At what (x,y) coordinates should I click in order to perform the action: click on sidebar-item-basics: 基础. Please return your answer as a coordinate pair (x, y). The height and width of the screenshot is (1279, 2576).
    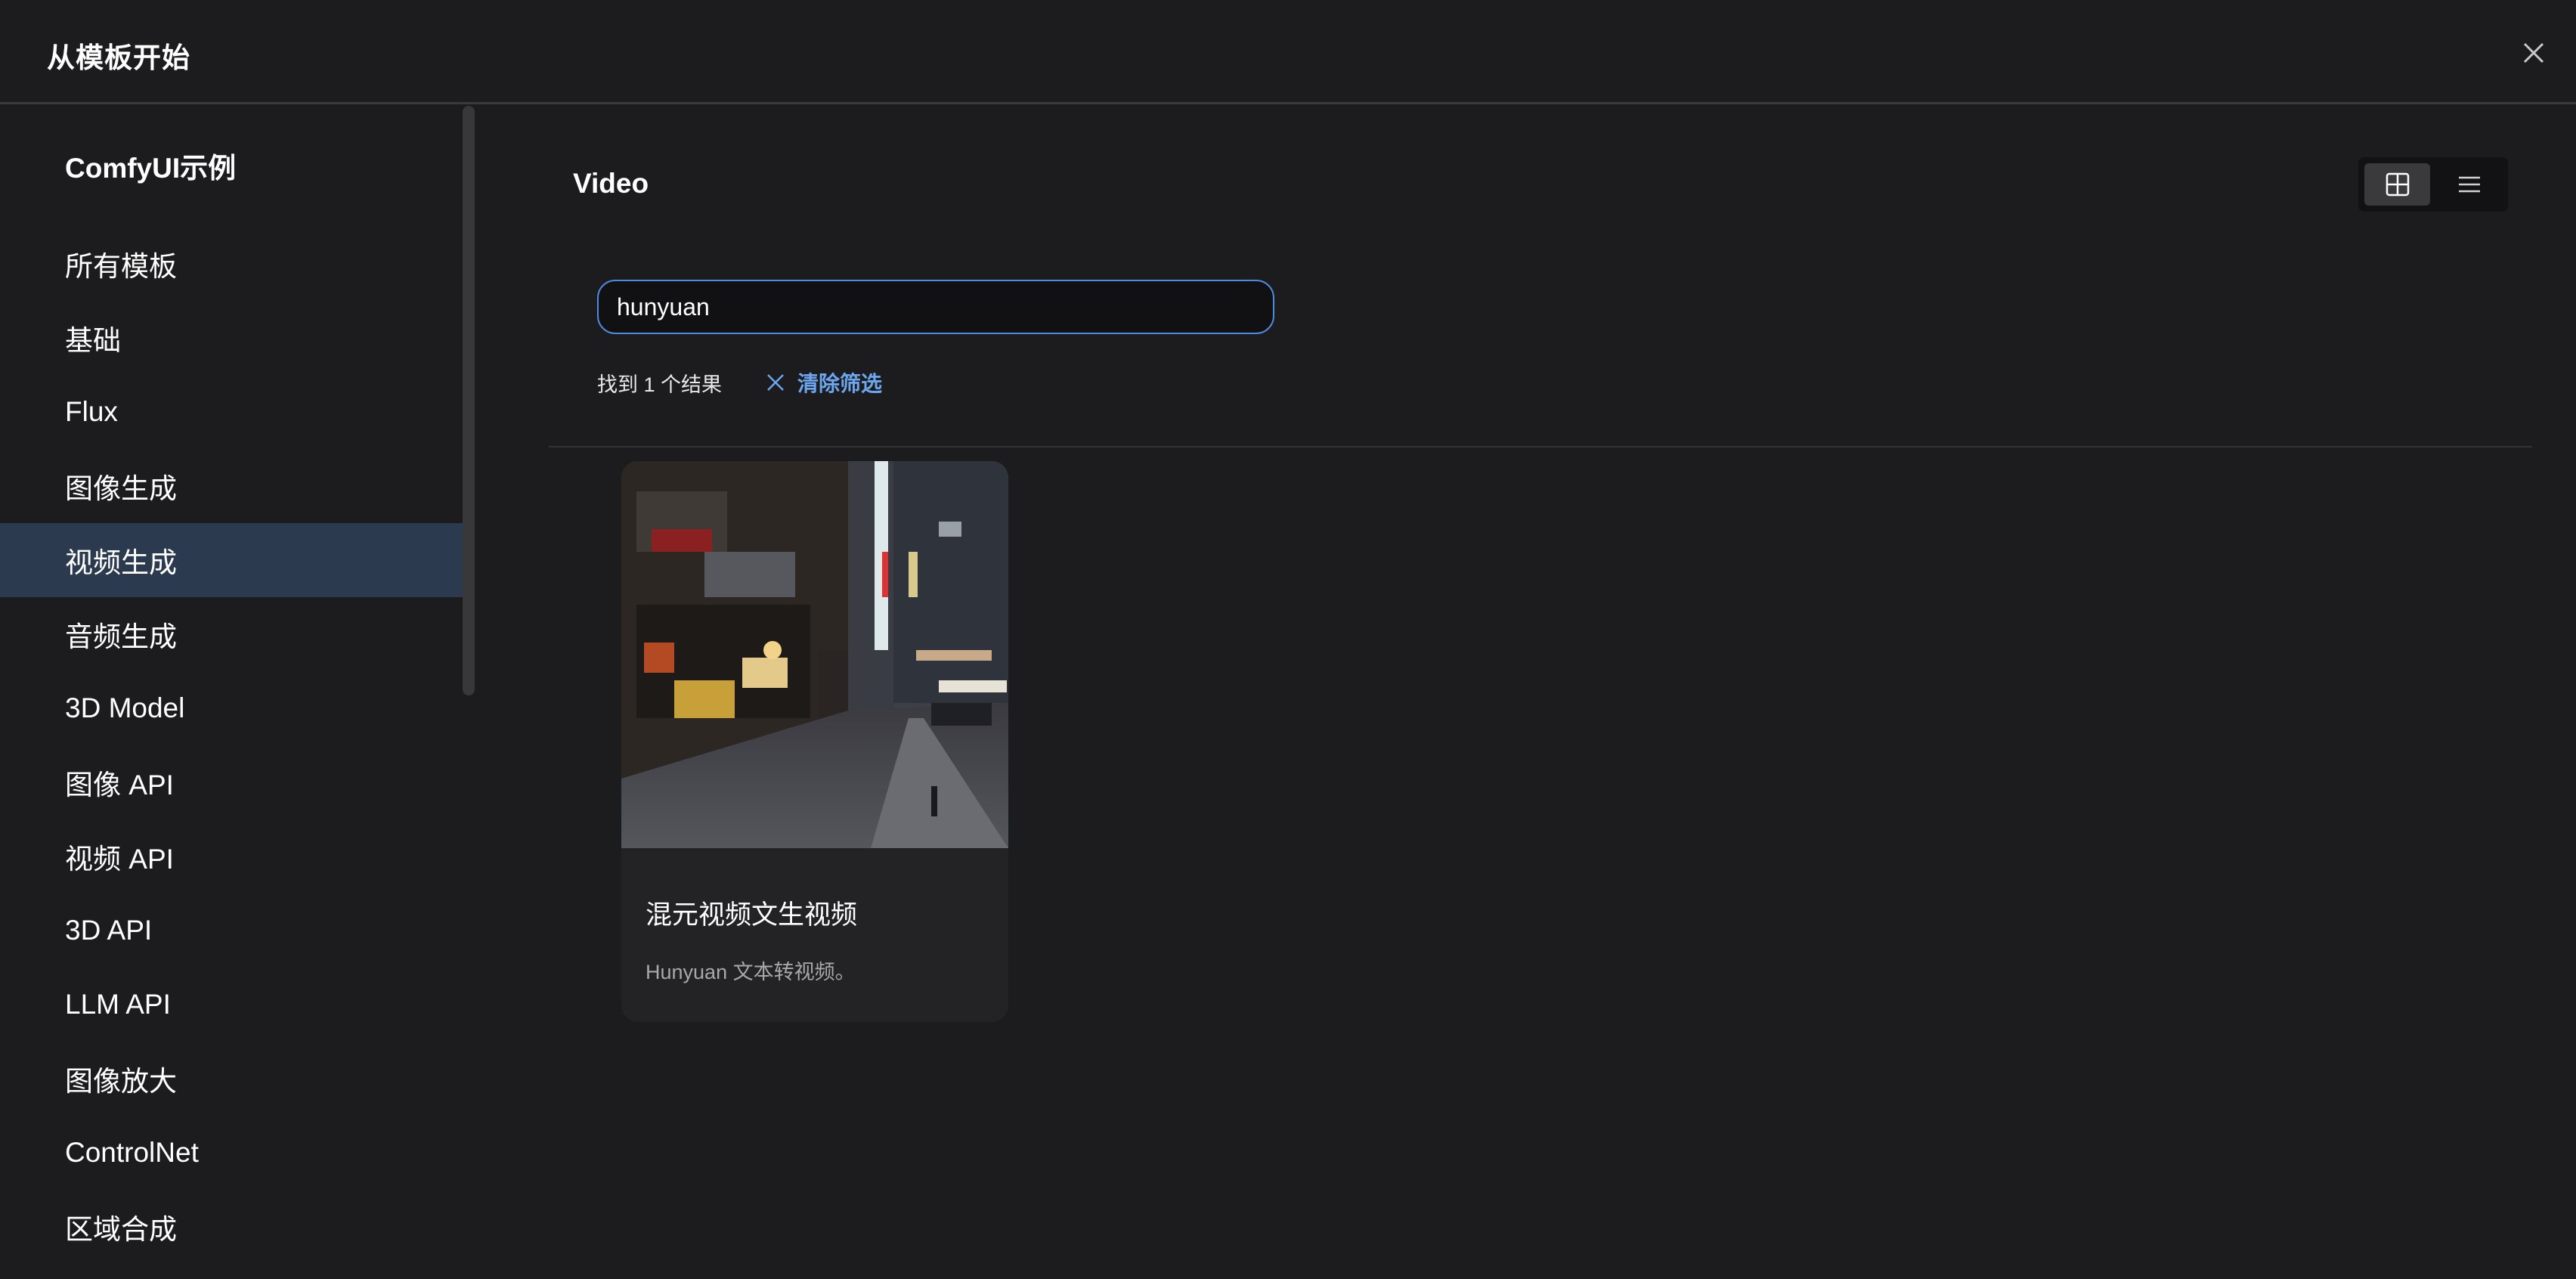
    Looking at the image, I should click on (231, 338).